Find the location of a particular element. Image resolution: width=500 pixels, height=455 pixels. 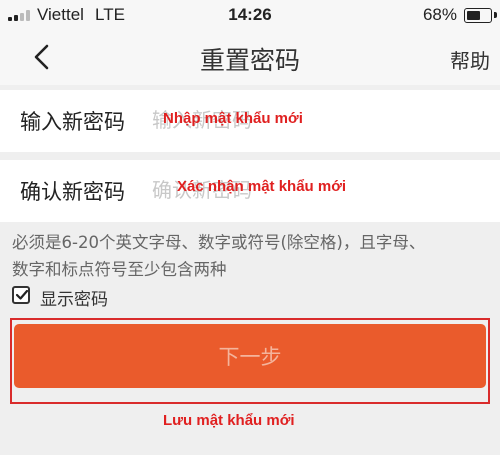

help-link: 帮助 is located at coordinates (470, 59).